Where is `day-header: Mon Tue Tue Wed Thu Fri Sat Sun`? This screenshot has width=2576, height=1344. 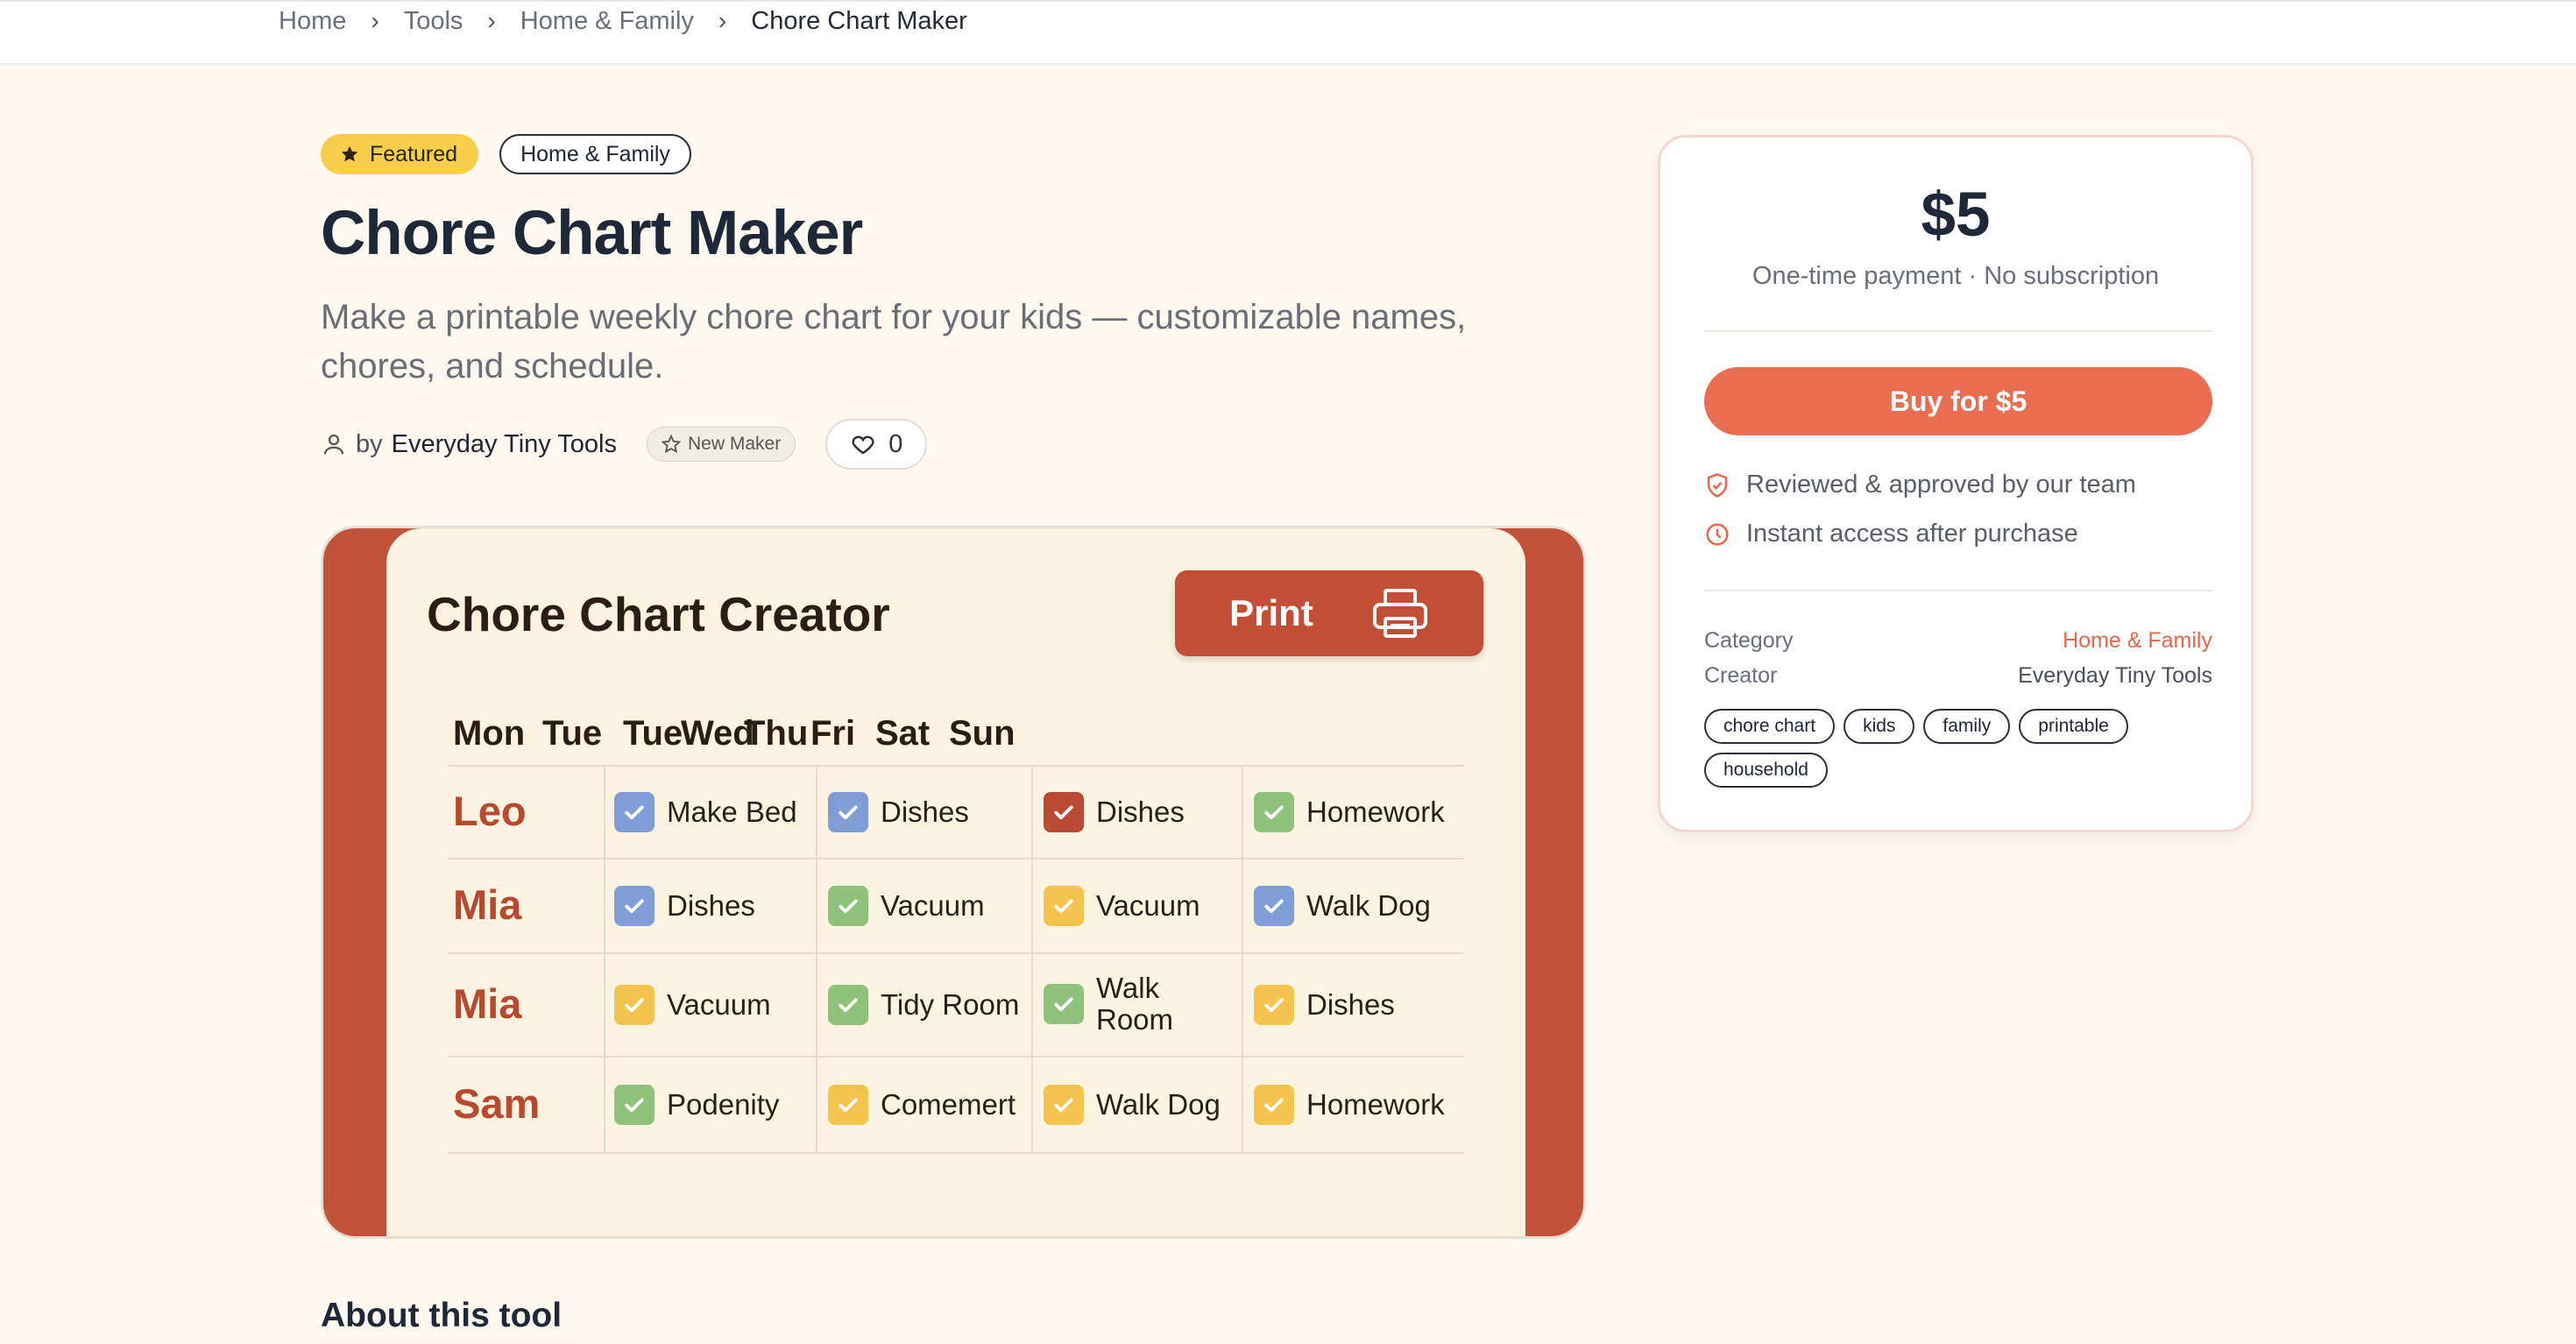
day-header: Mon Tue Tue Wed Thu Fri Sat Sun is located at coordinates (956, 735).